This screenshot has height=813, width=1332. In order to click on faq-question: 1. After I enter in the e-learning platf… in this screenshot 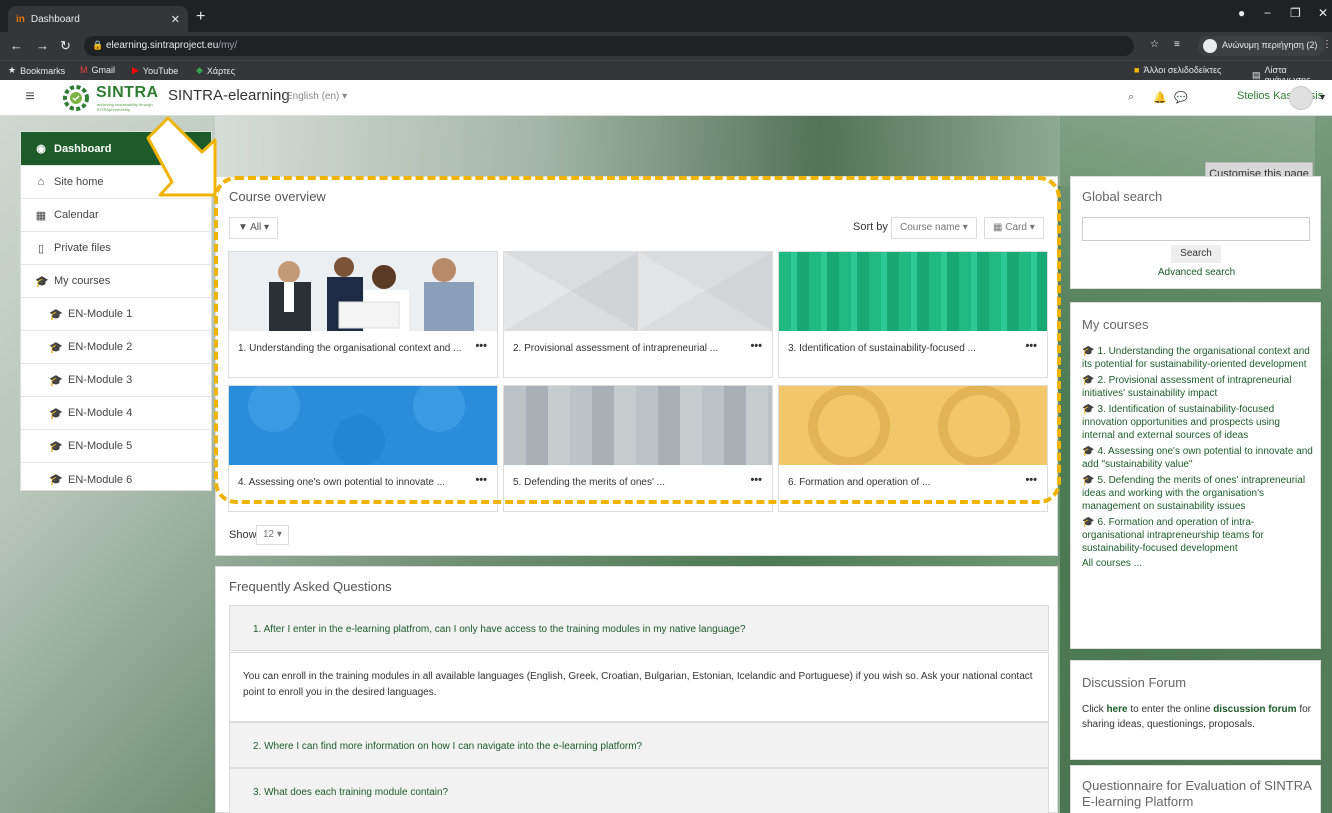, I will do `click(639, 628)`.